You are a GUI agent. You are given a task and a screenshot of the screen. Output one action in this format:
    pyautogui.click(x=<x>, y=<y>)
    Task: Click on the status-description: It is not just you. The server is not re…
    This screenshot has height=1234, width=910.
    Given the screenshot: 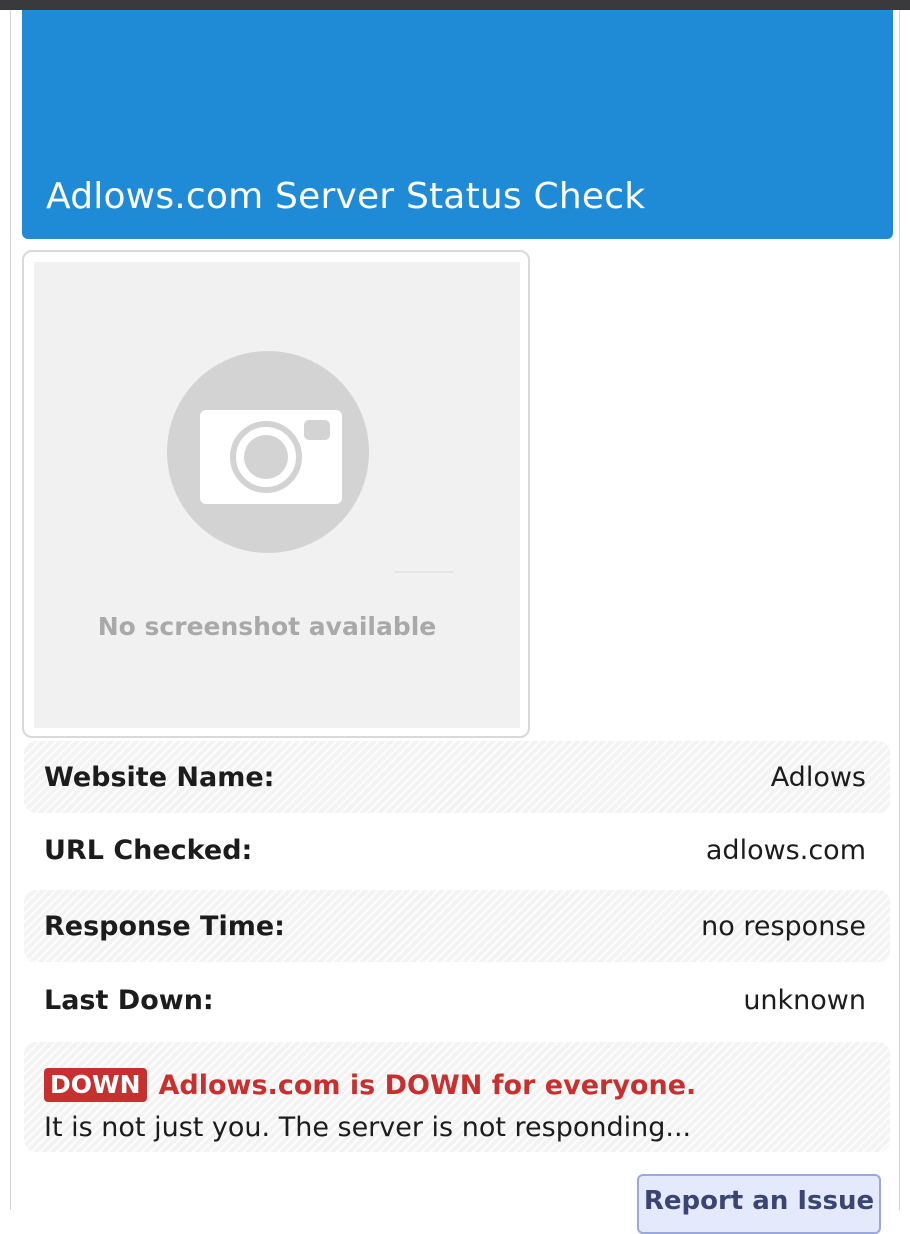 What is the action you would take?
    pyautogui.click(x=368, y=1127)
    